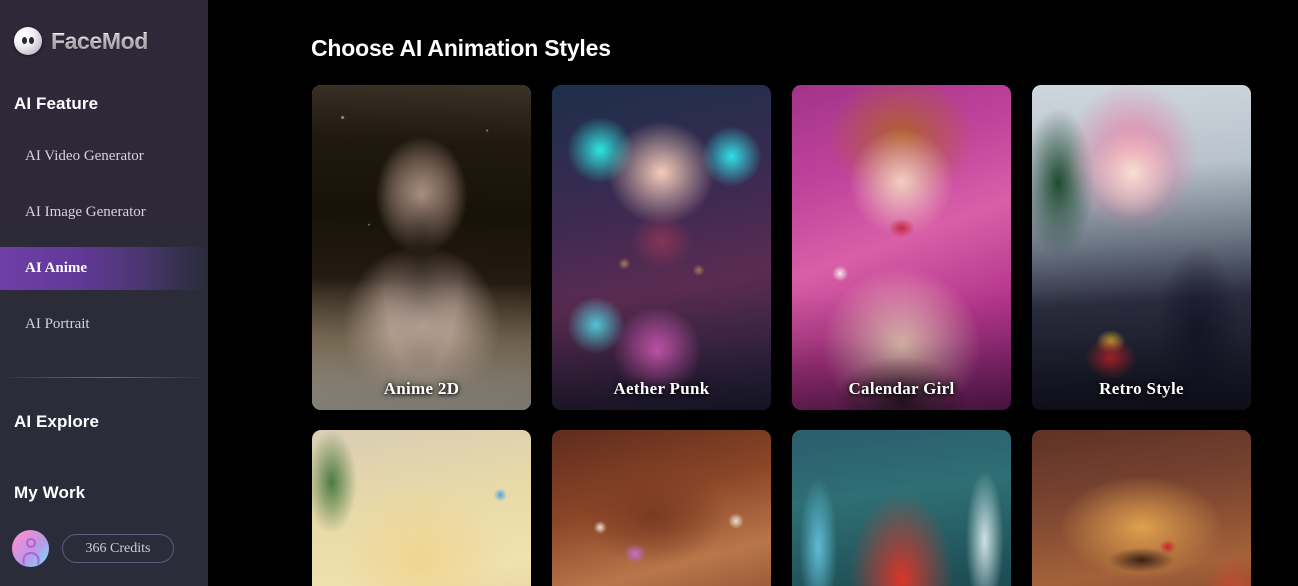 The width and height of the screenshot is (1298, 586). I want to click on card-label: Anime 2D, so click(421, 388).